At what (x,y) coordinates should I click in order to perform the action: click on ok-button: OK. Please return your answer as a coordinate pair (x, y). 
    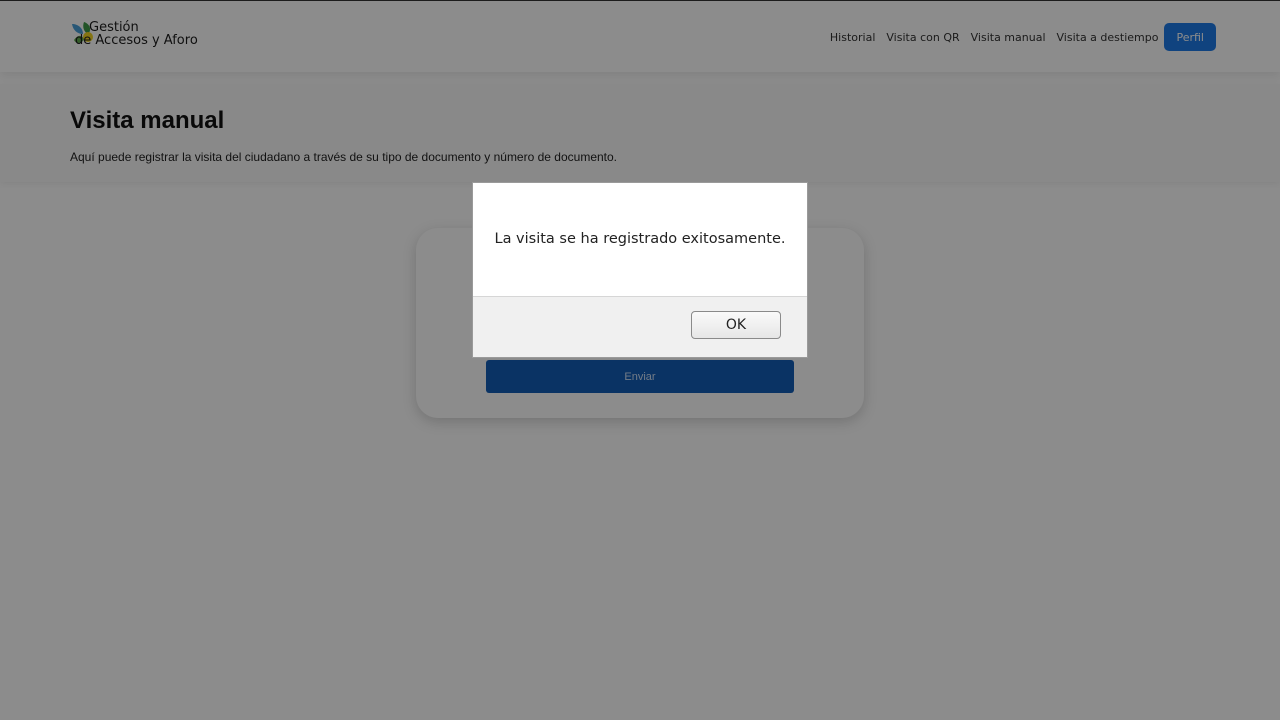
    Looking at the image, I should click on (736, 325).